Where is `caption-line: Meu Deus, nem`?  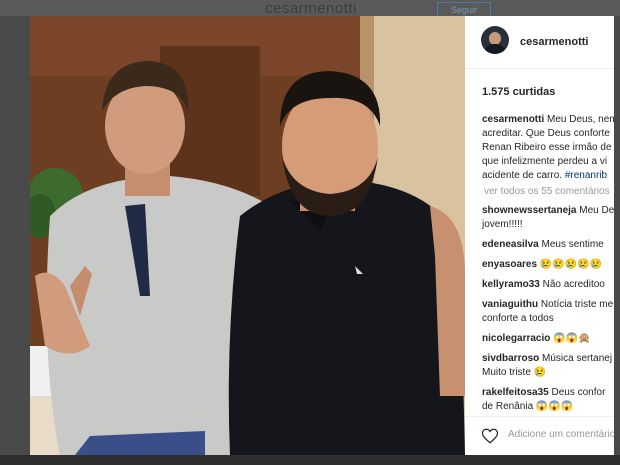 caption-line: Meu Deus, nem is located at coordinates (580, 119).